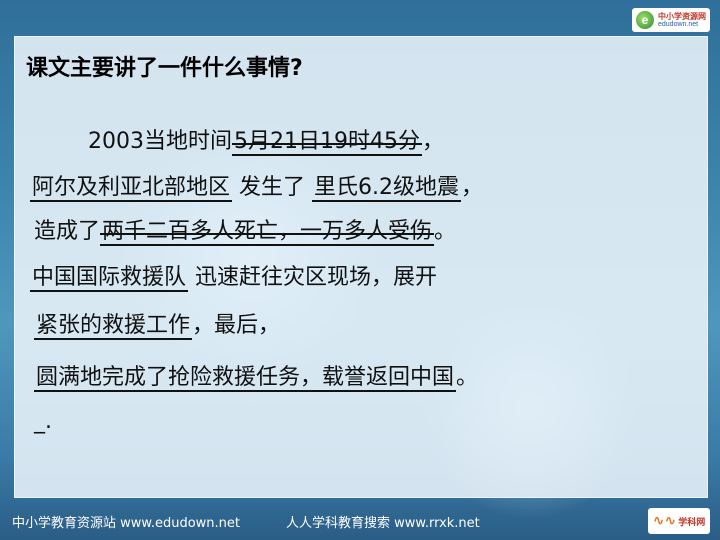 The height and width of the screenshot is (540, 720). I want to click on text-line-6: 圆满地完成了抢险救援任务，载誉返回中国。, so click(256, 378).